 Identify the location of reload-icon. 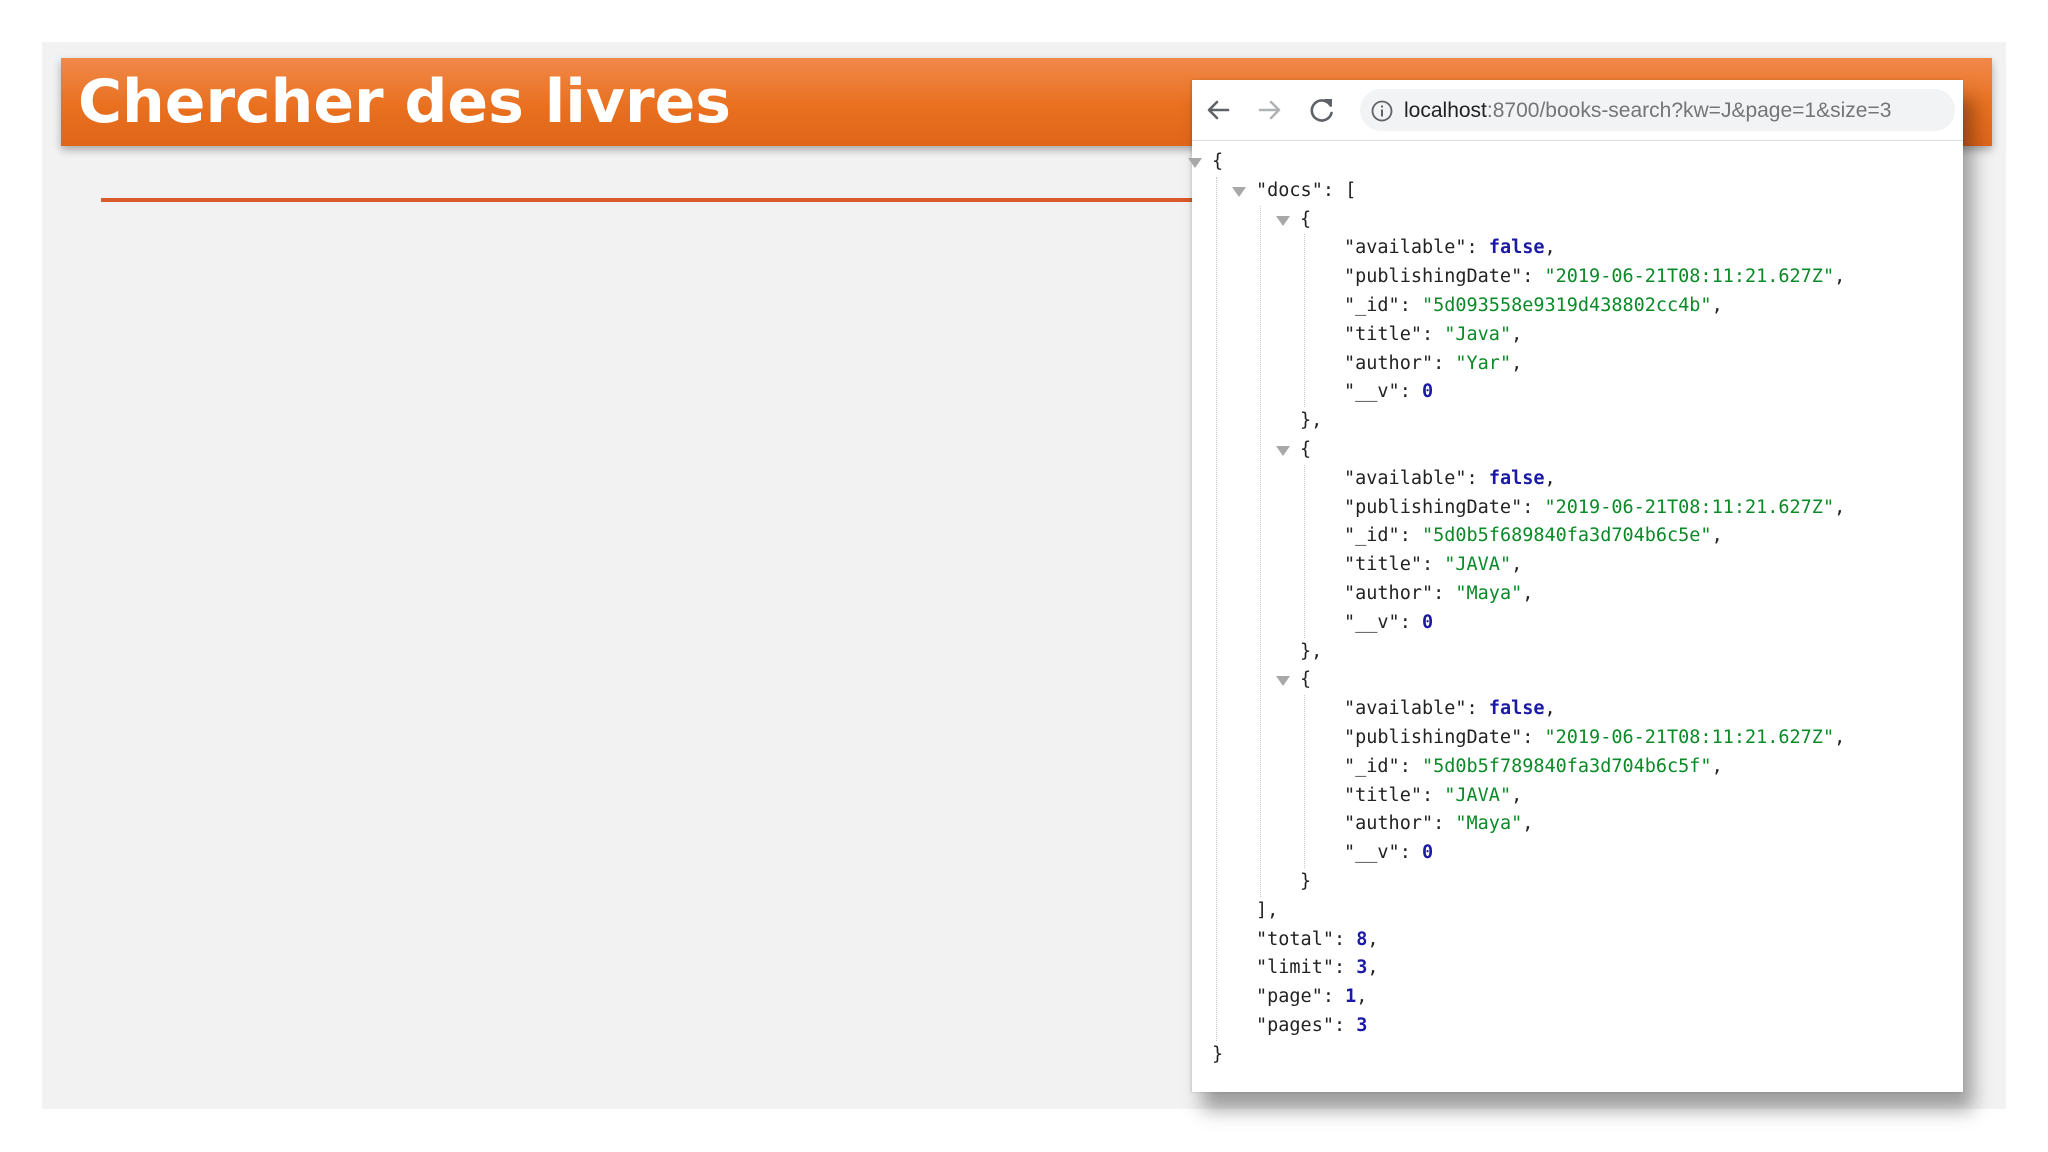
(1322, 110).